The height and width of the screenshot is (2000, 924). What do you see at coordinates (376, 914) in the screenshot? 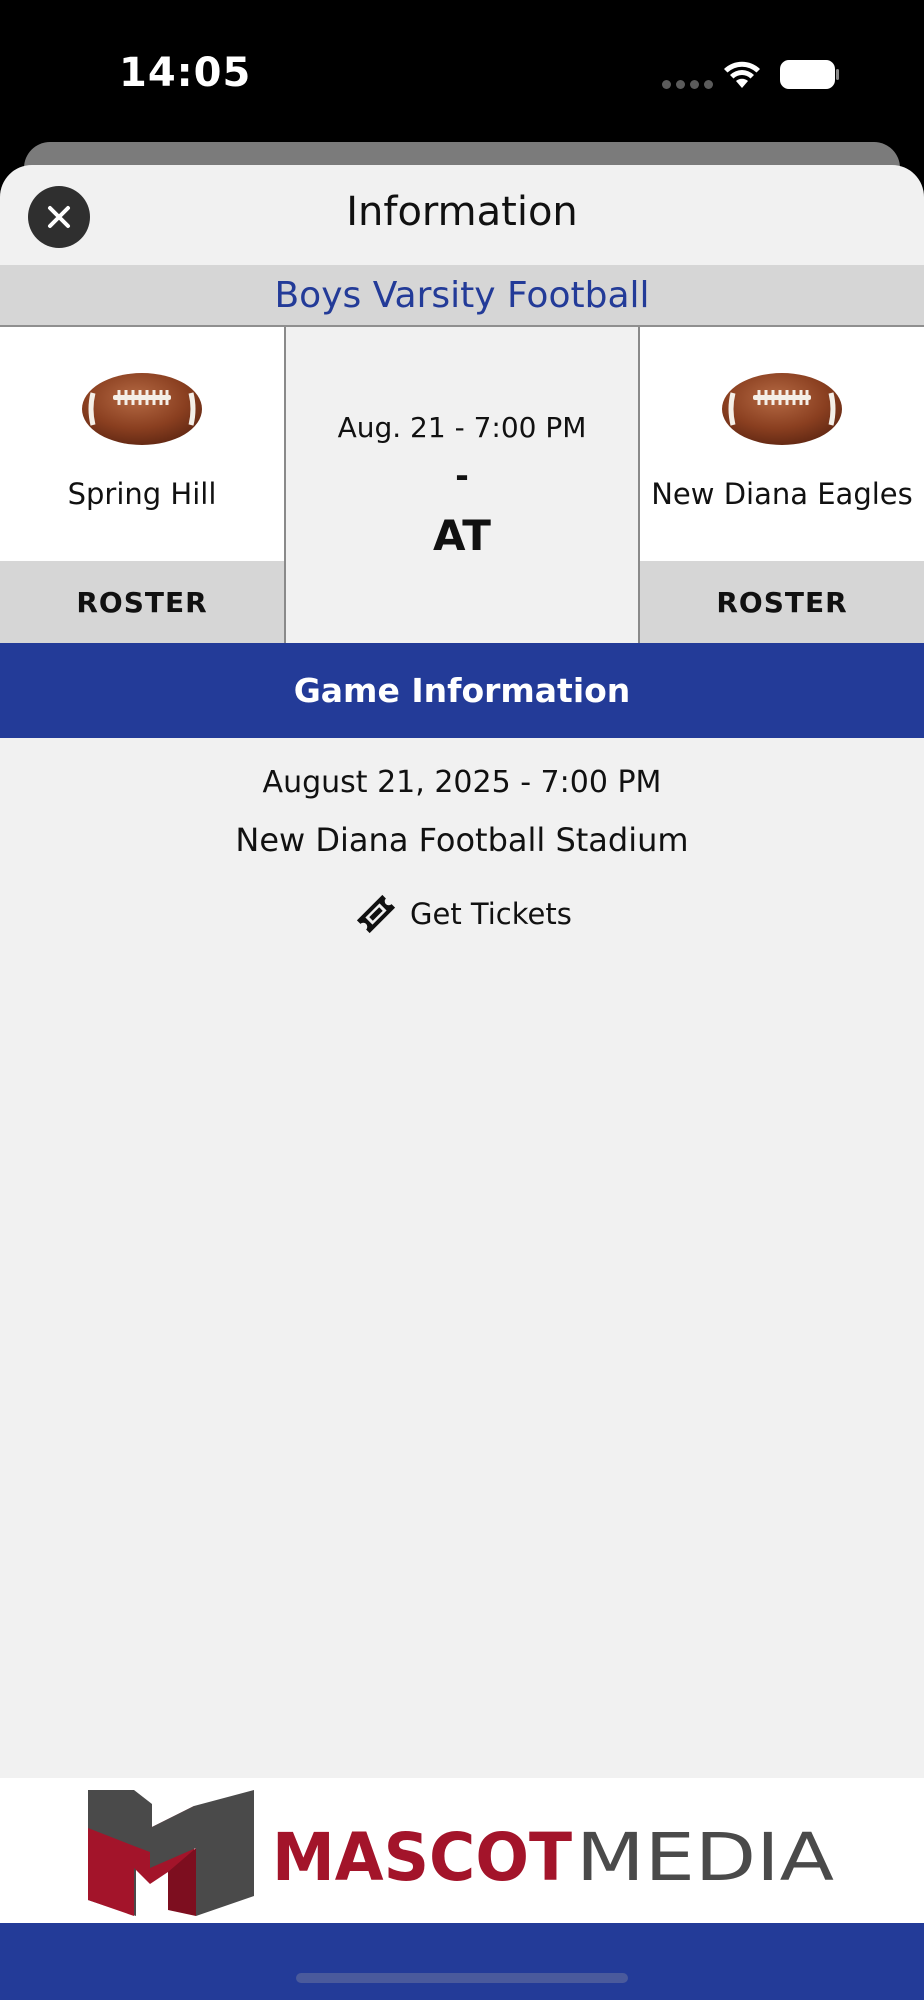
I see `ticket-icon` at bounding box center [376, 914].